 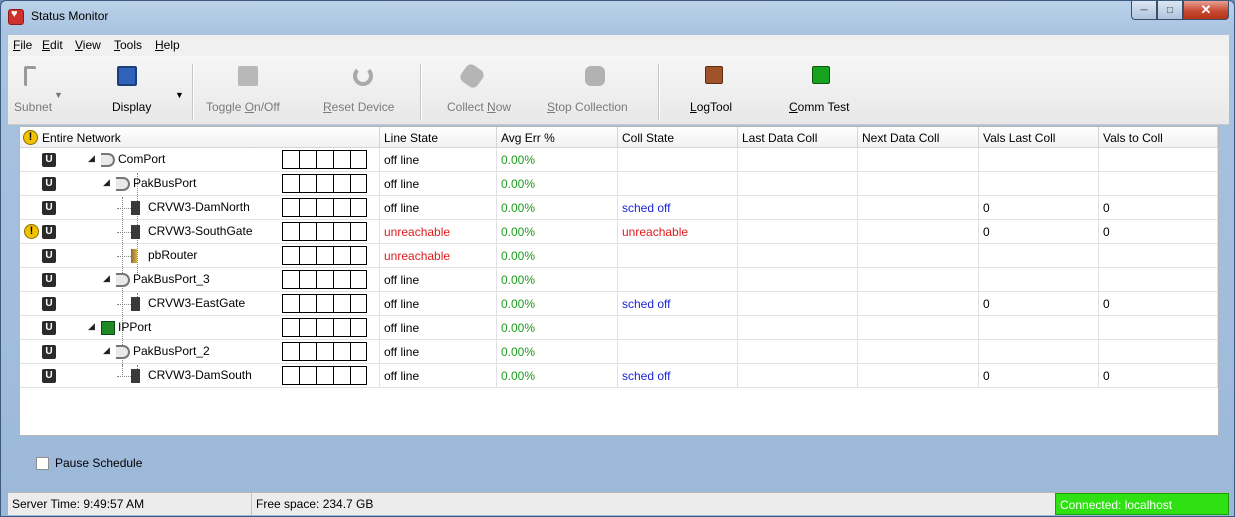 What do you see at coordinates (134, 256) in the screenshot?
I see `router-icon` at bounding box center [134, 256].